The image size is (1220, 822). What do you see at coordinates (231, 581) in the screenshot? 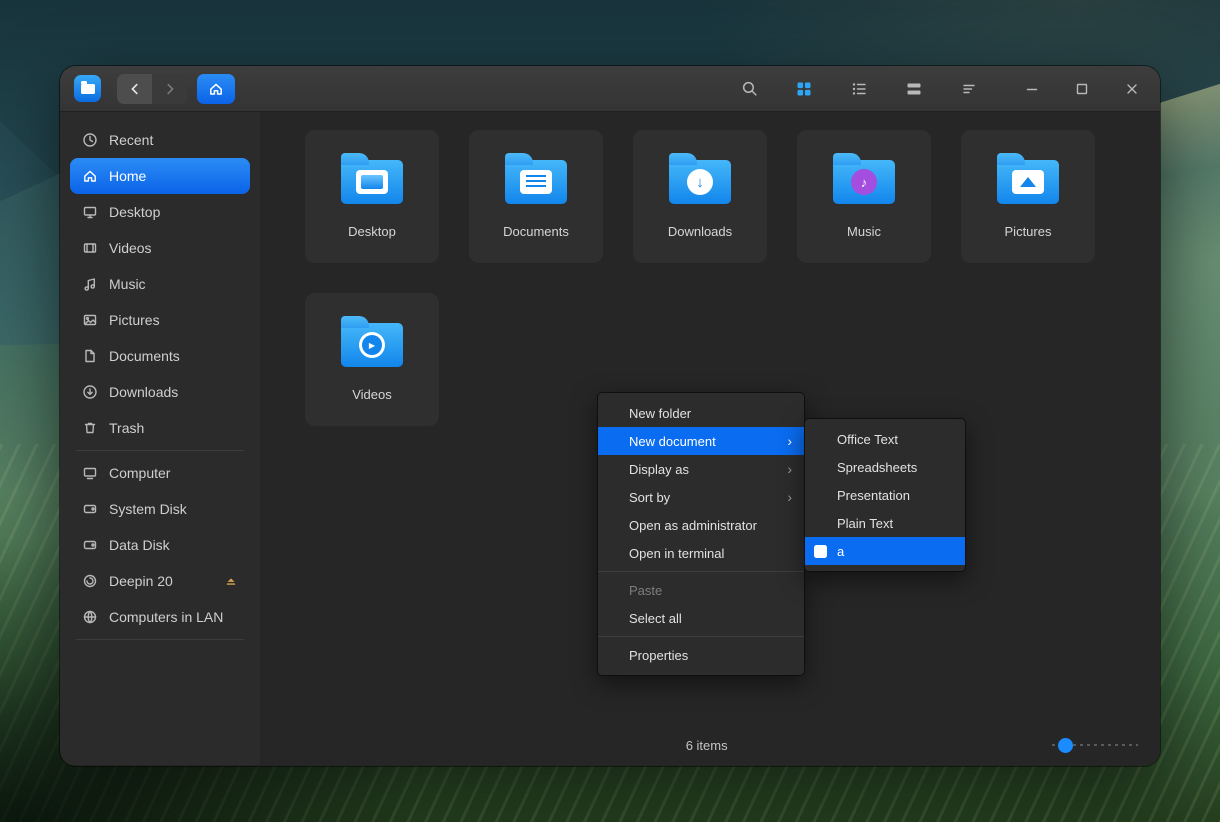
I see `eject-button` at bounding box center [231, 581].